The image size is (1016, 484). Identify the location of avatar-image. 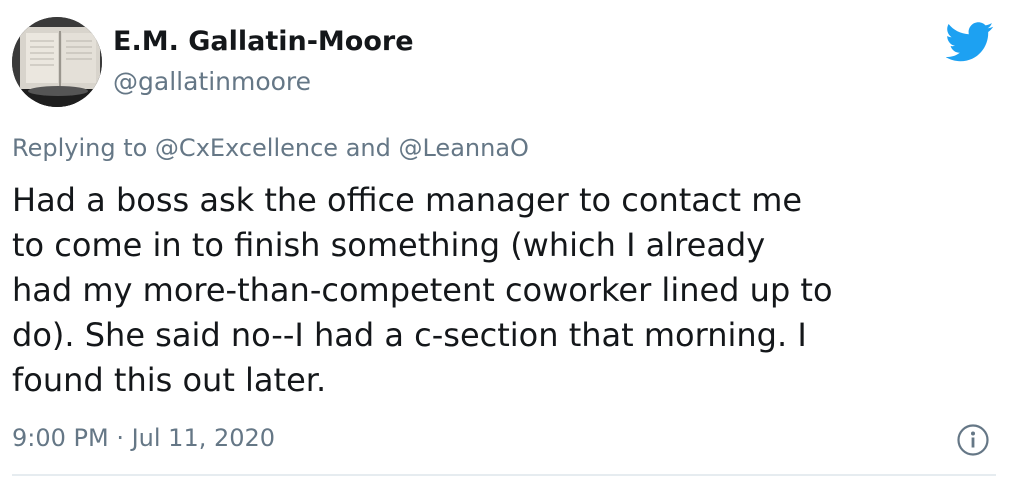
(57, 62).